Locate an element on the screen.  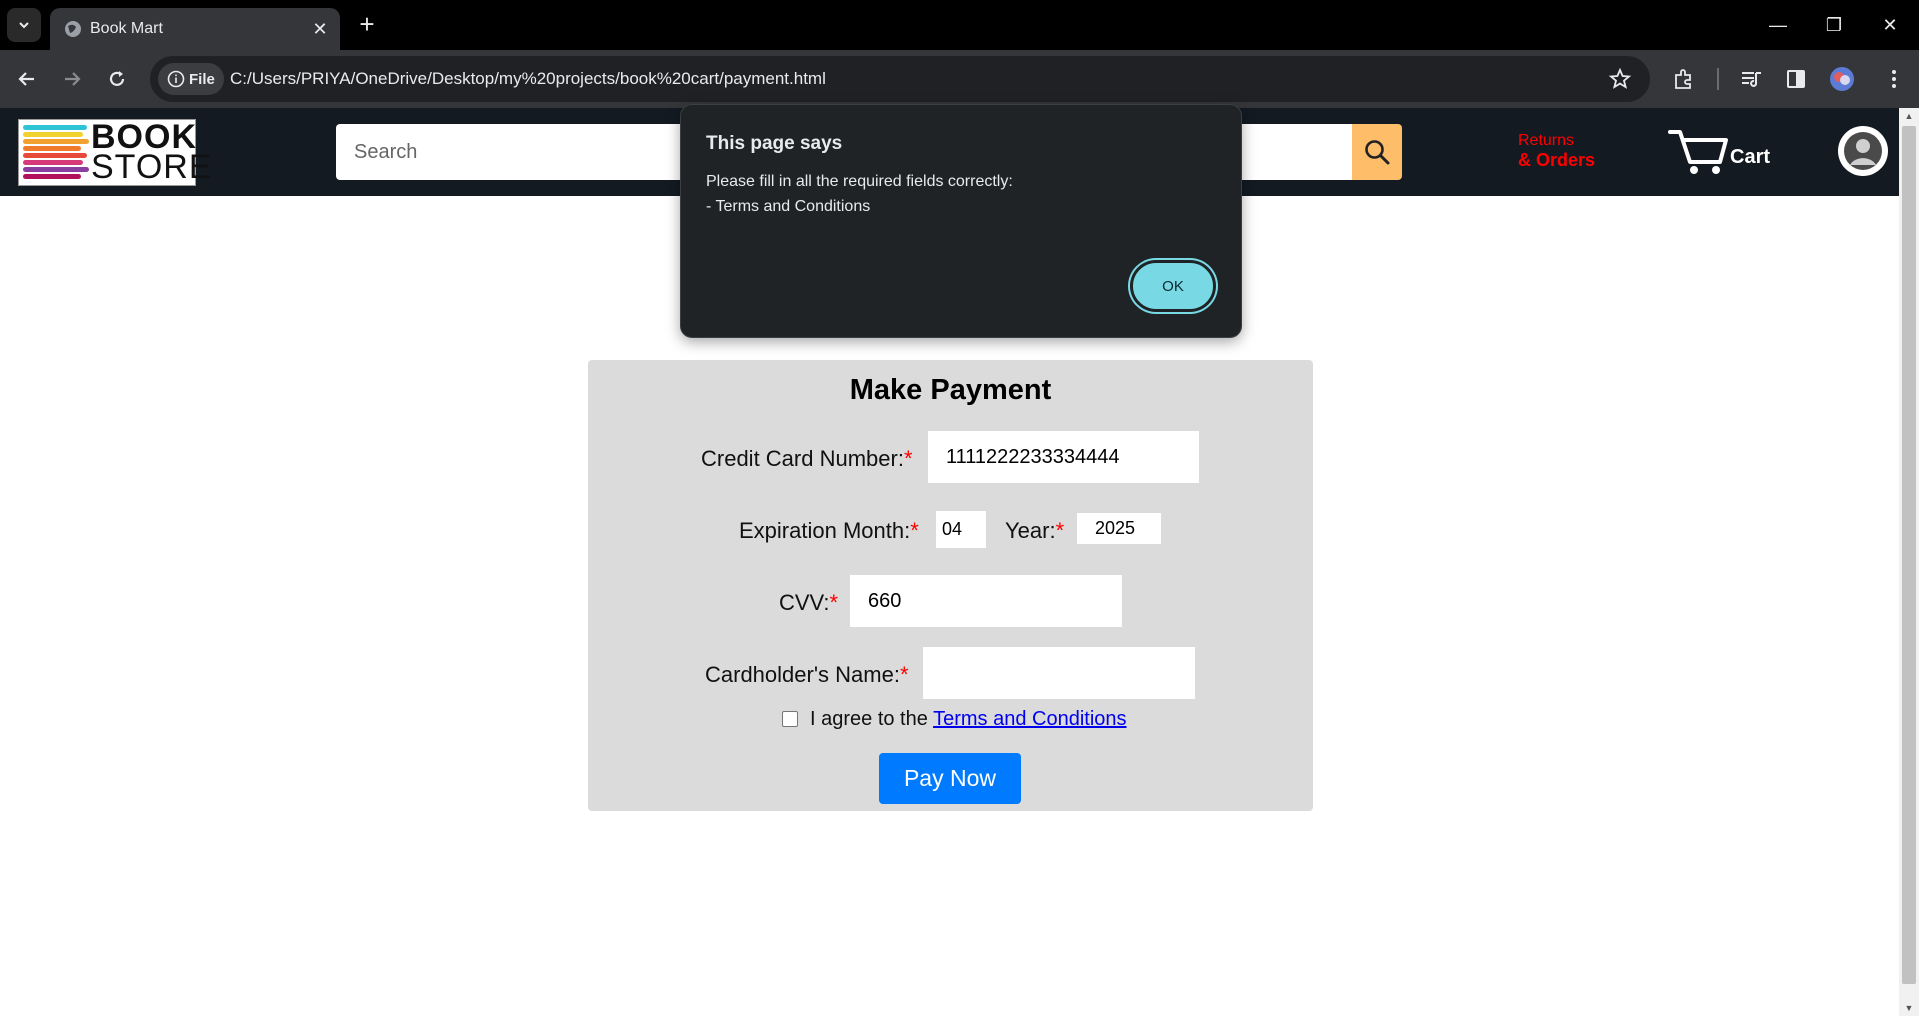
globe-icon is located at coordinates (73, 29).